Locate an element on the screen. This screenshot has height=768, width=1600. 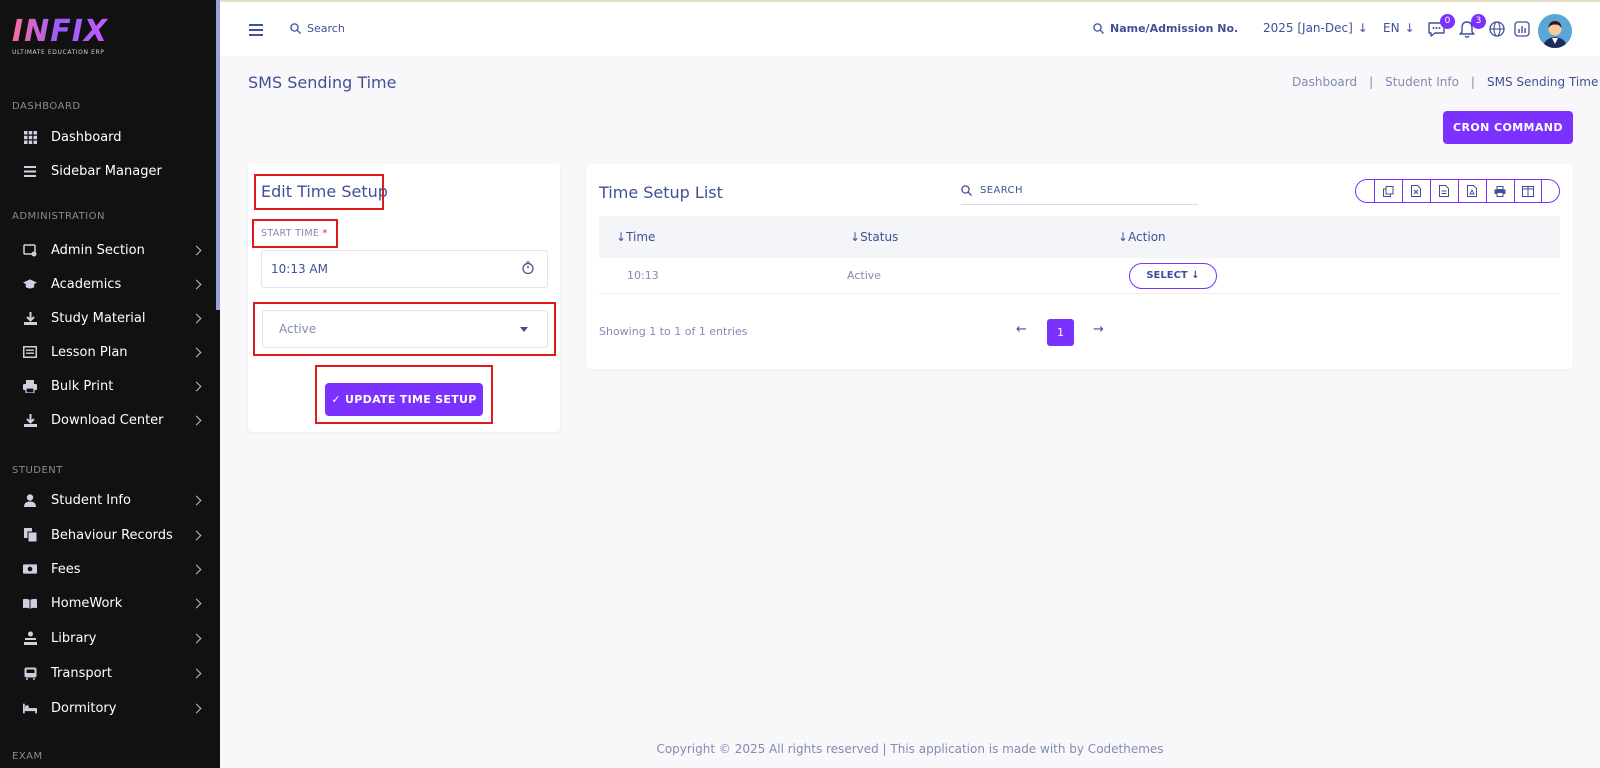
sidebar-item-admin-section: Admin Section is located at coordinates (107, 250).